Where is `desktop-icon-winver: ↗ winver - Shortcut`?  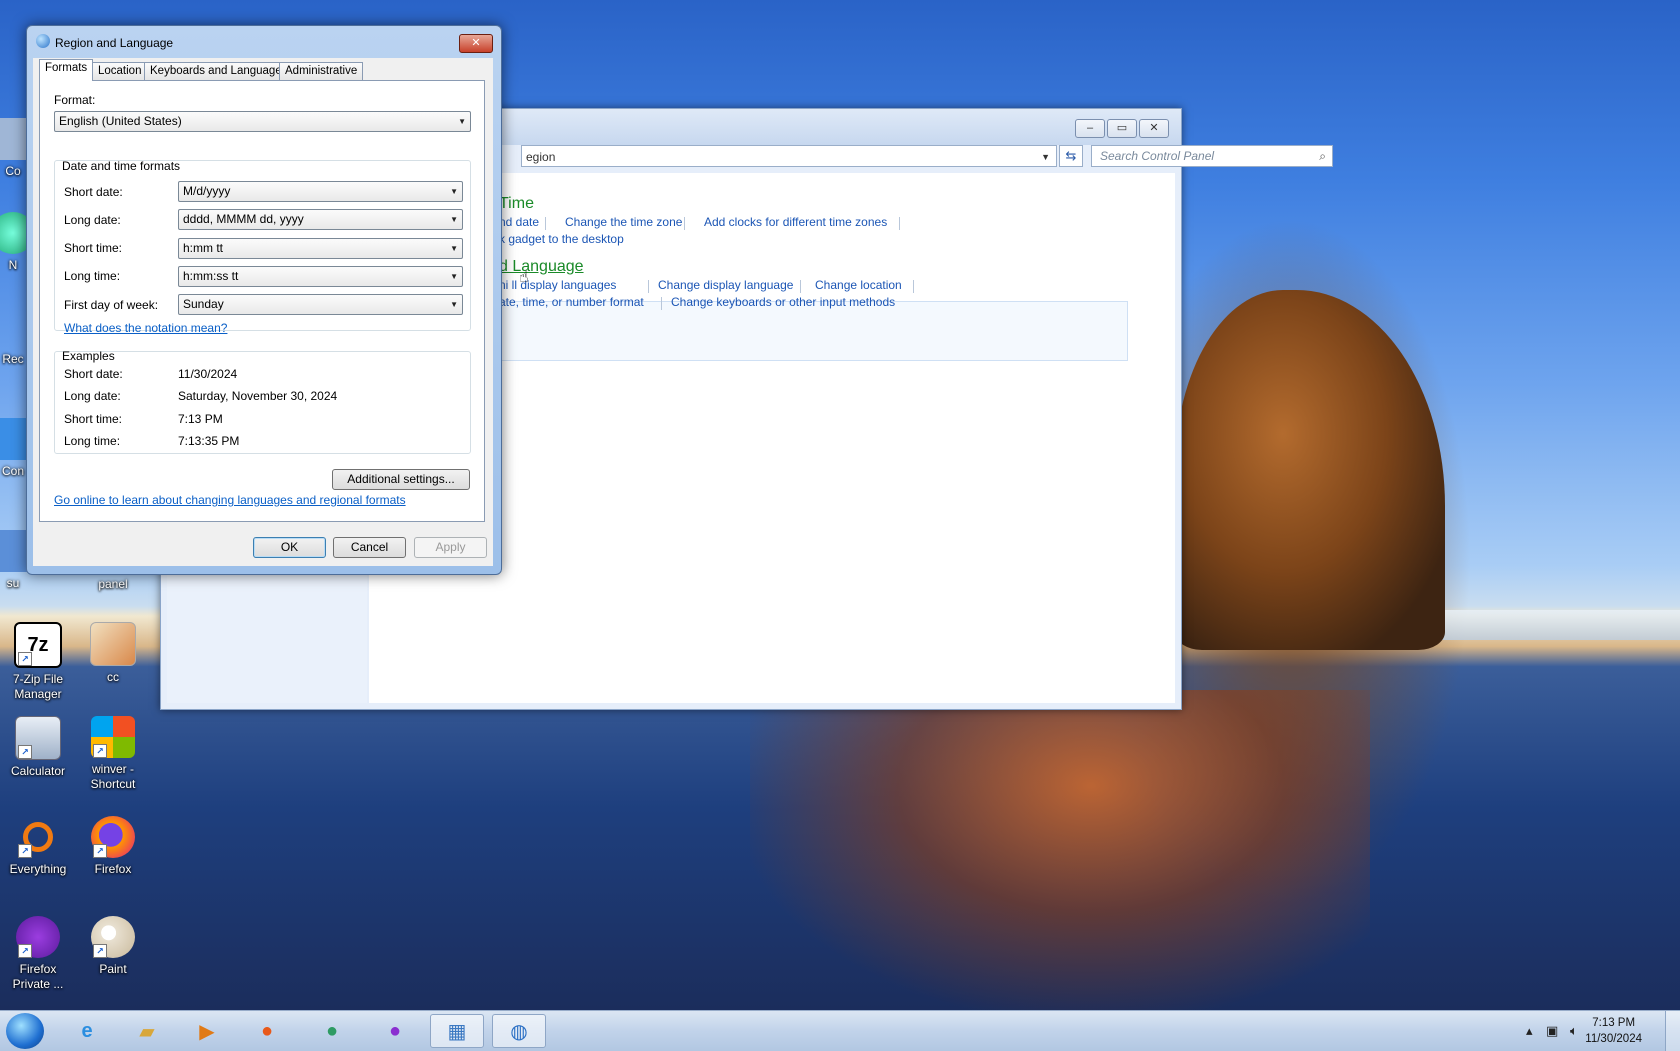 desktop-icon-winver: ↗ winver - Shortcut is located at coordinates (113, 754).